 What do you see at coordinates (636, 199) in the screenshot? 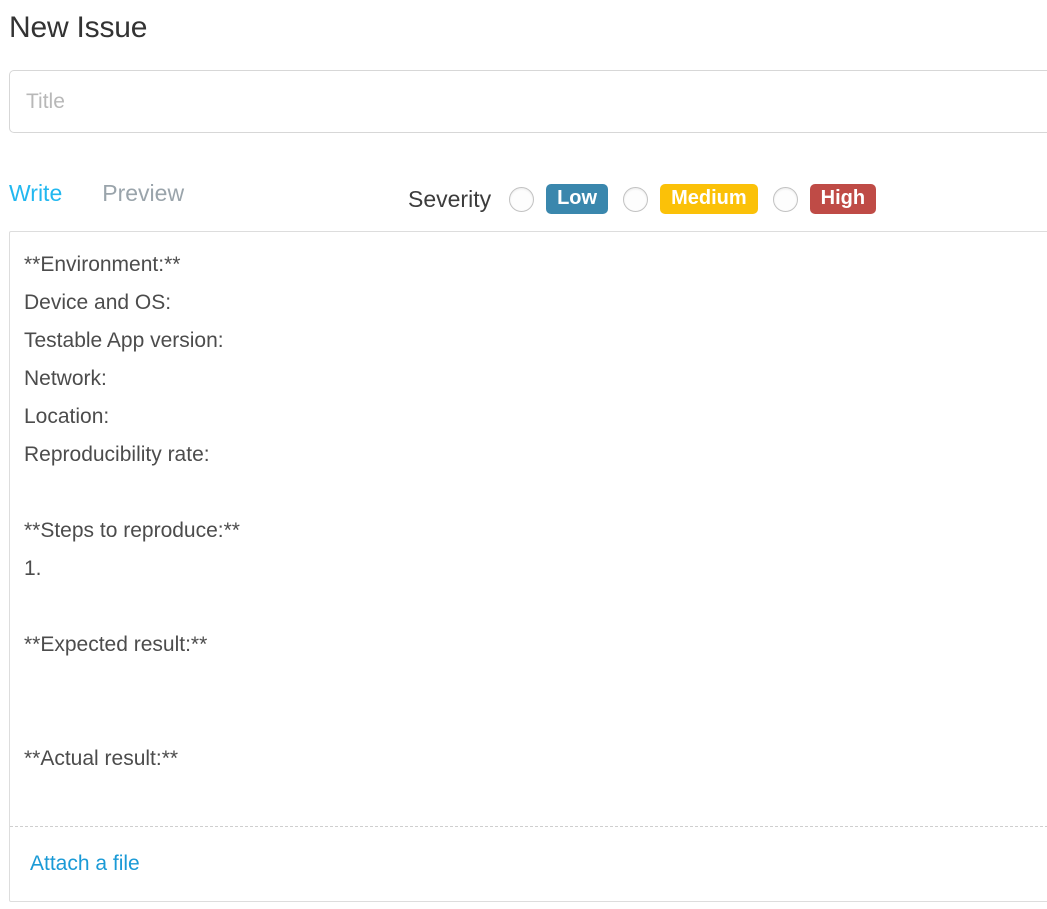
I see `radio-severity-medium` at bounding box center [636, 199].